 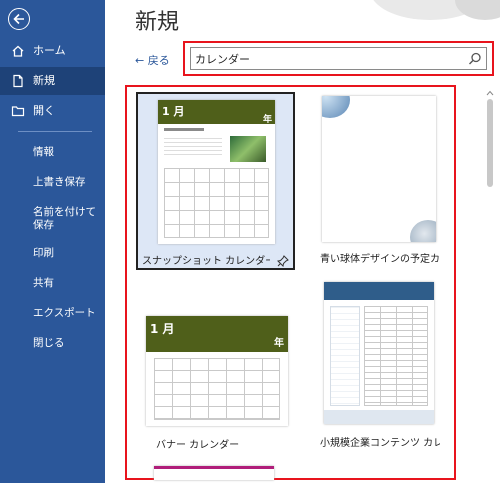 I want to click on back-link: ← 戻る, so click(x=152, y=60).